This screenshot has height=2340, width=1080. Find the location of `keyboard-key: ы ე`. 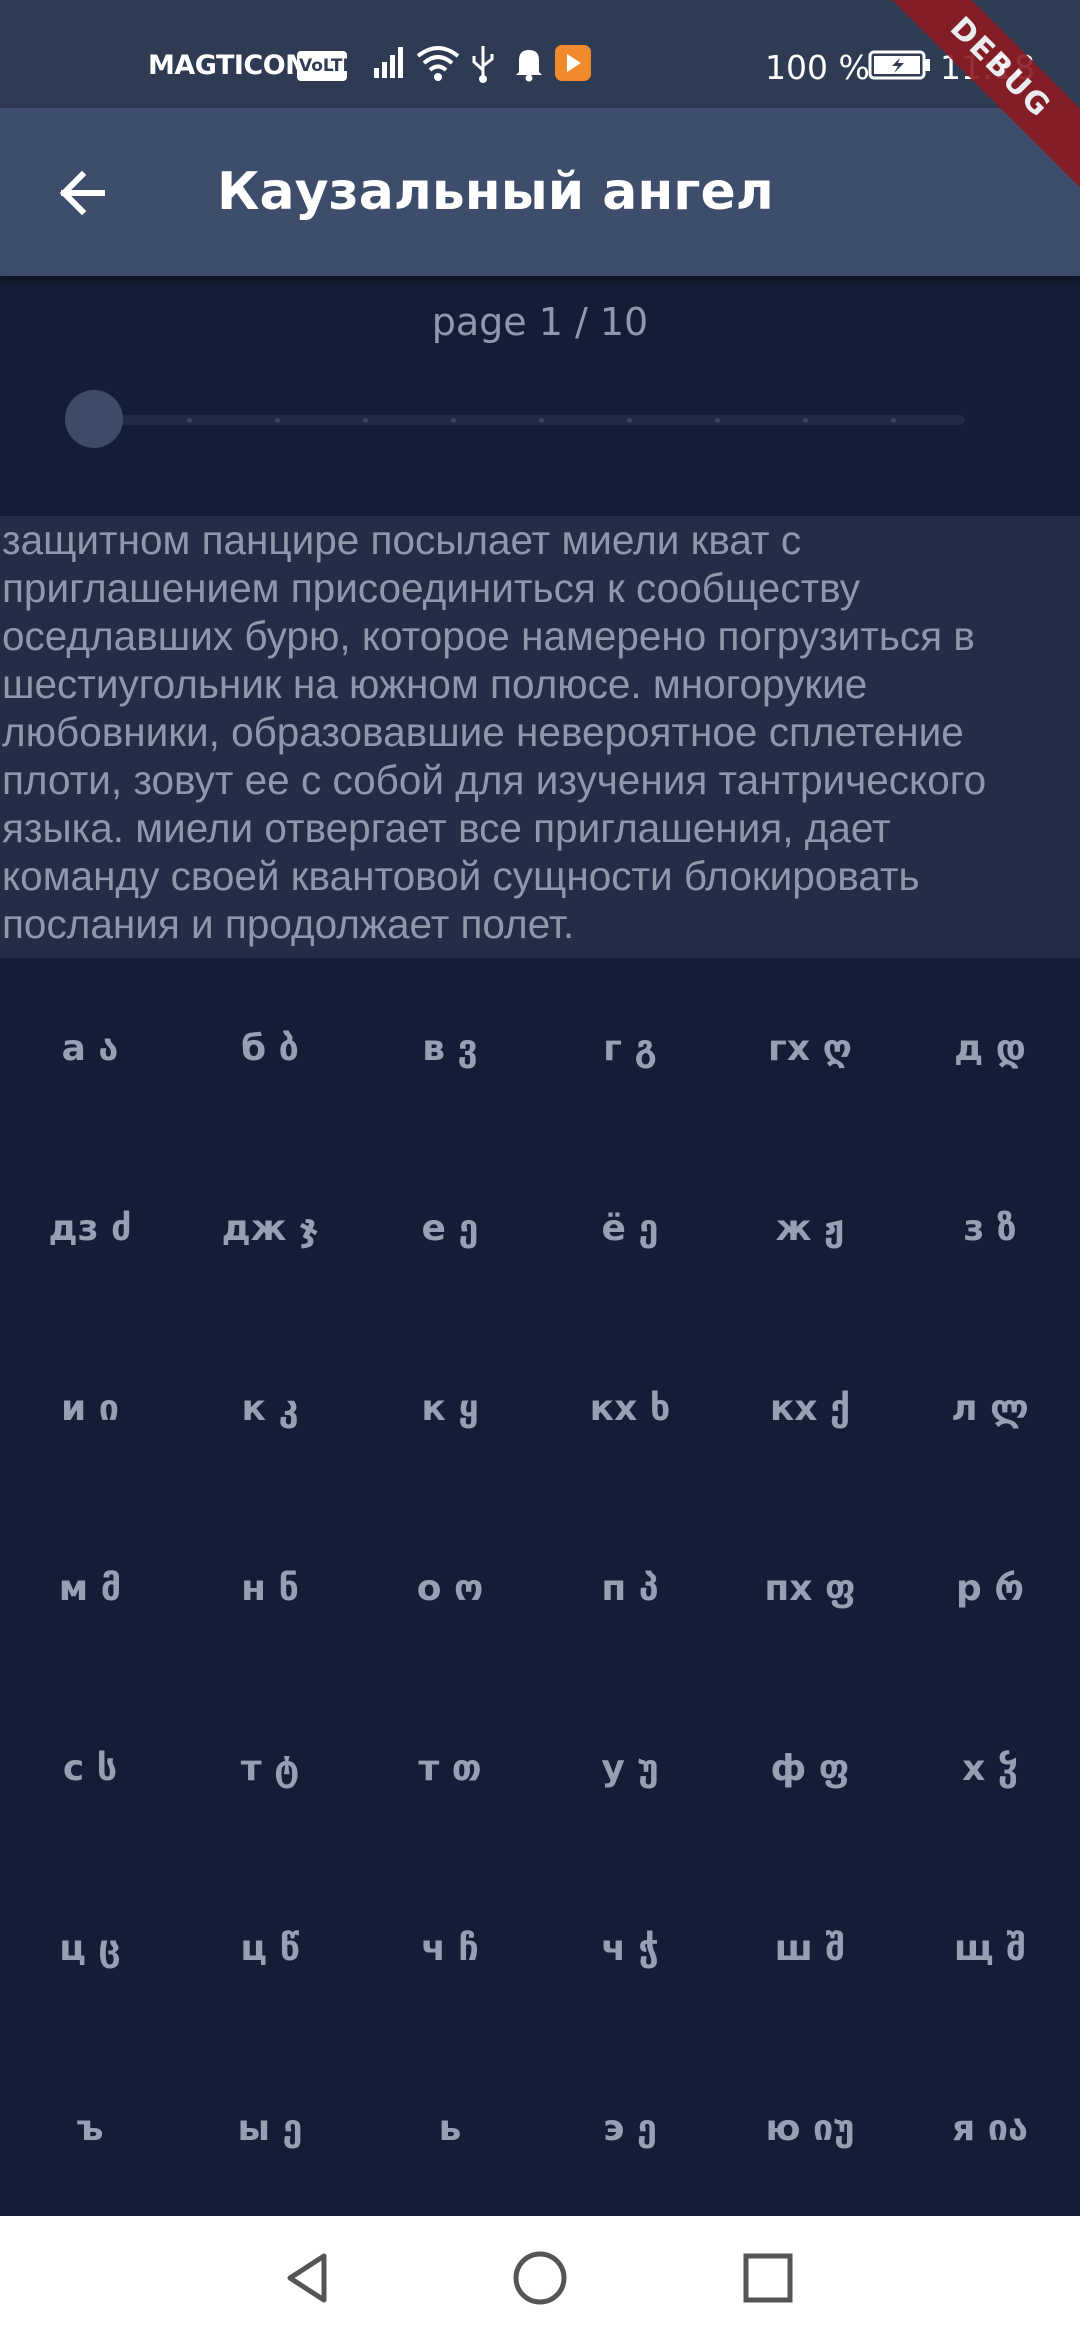

keyboard-key: ы ე is located at coordinates (270, 2128).